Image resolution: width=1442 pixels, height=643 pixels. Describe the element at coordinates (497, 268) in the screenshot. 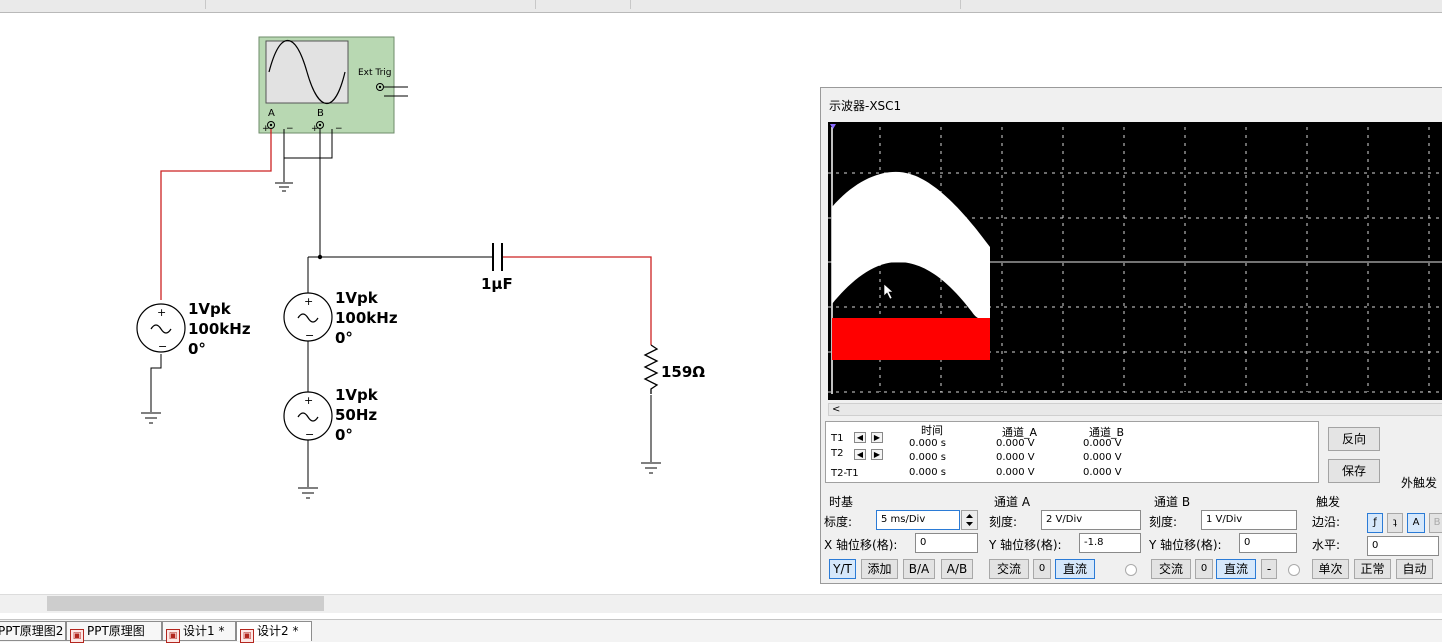

I see `capacitor: 1μF` at that location.